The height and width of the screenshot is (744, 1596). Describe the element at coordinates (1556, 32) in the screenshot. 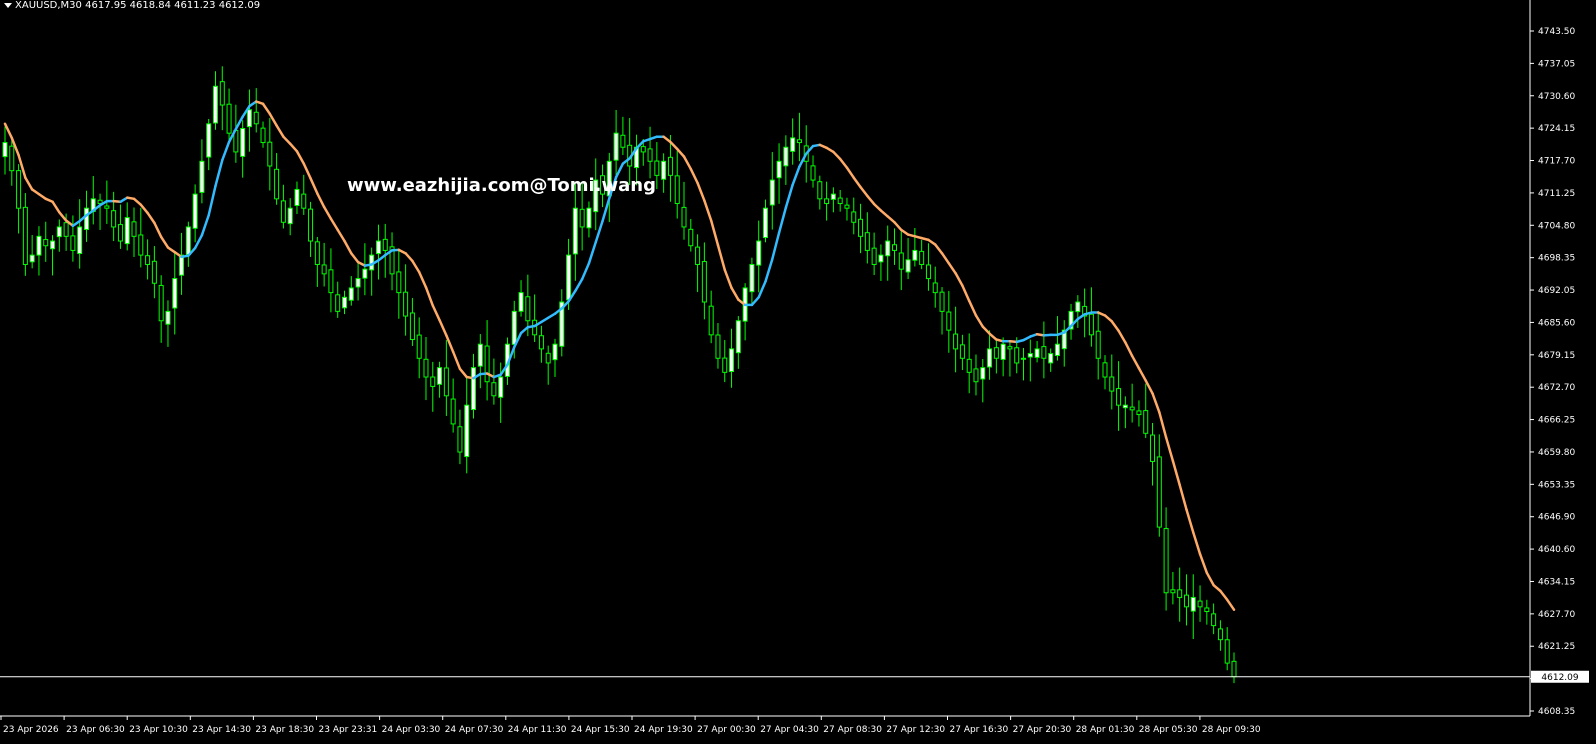

I see `y-tick-label: 4743.50` at that location.